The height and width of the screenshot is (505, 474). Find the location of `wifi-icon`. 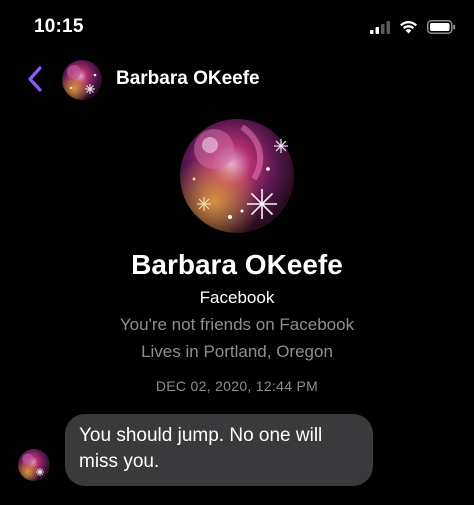

wifi-icon is located at coordinates (408, 27).